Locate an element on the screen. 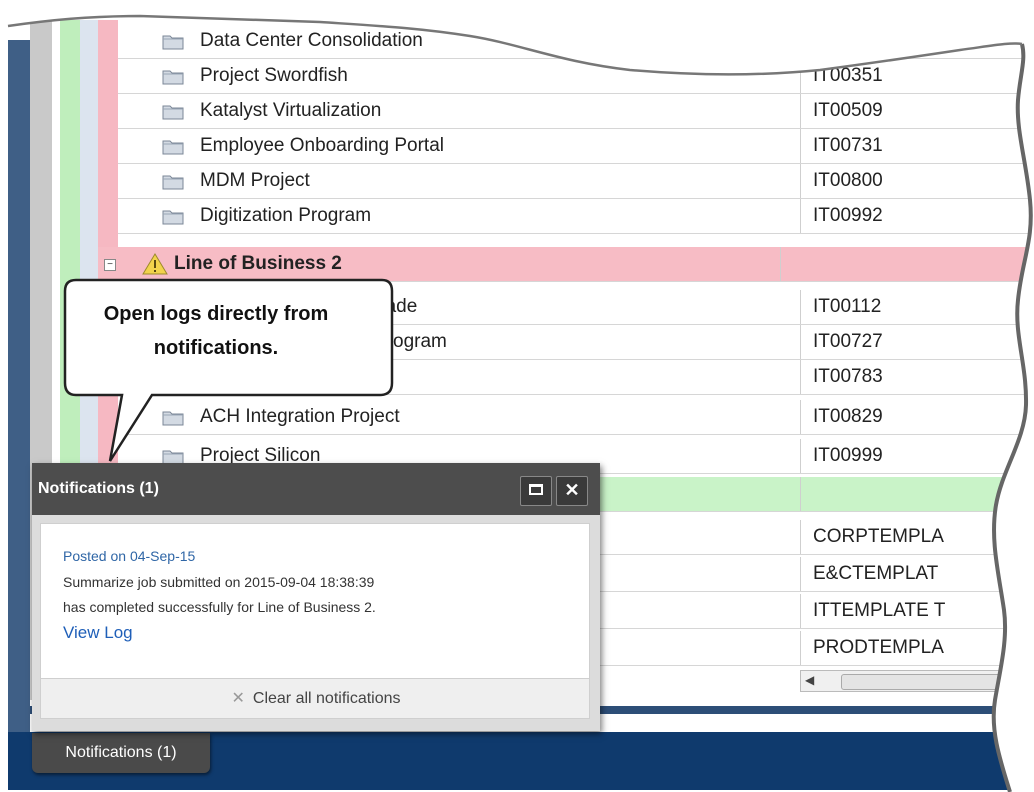 This screenshot has width=1034, height=792. tree-row-project: Katalyst Virtualization IT00509 is located at coordinates (576, 111).